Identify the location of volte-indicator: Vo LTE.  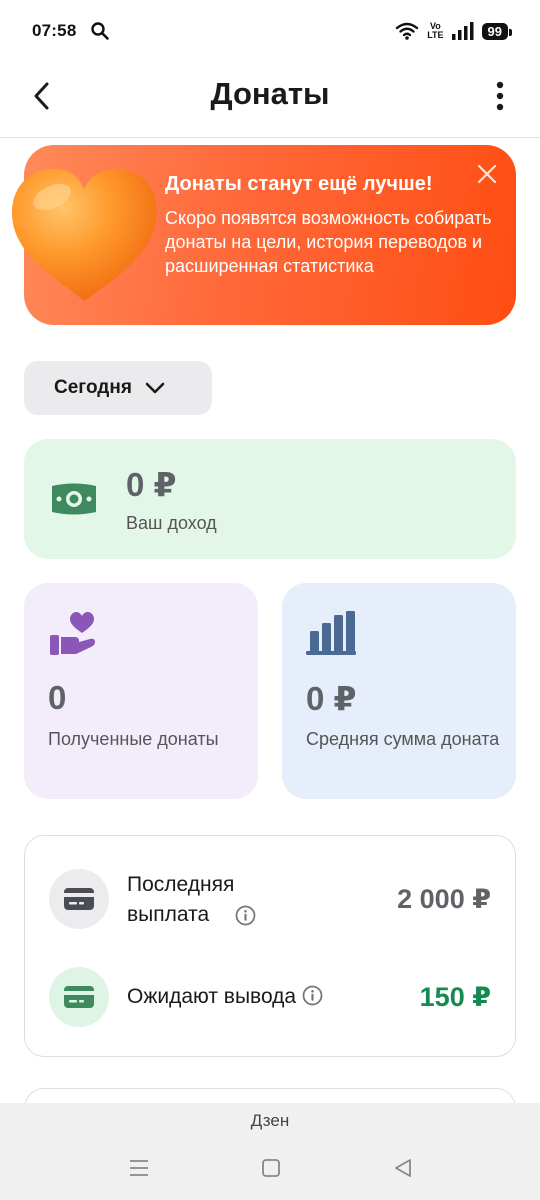
(435, 31).